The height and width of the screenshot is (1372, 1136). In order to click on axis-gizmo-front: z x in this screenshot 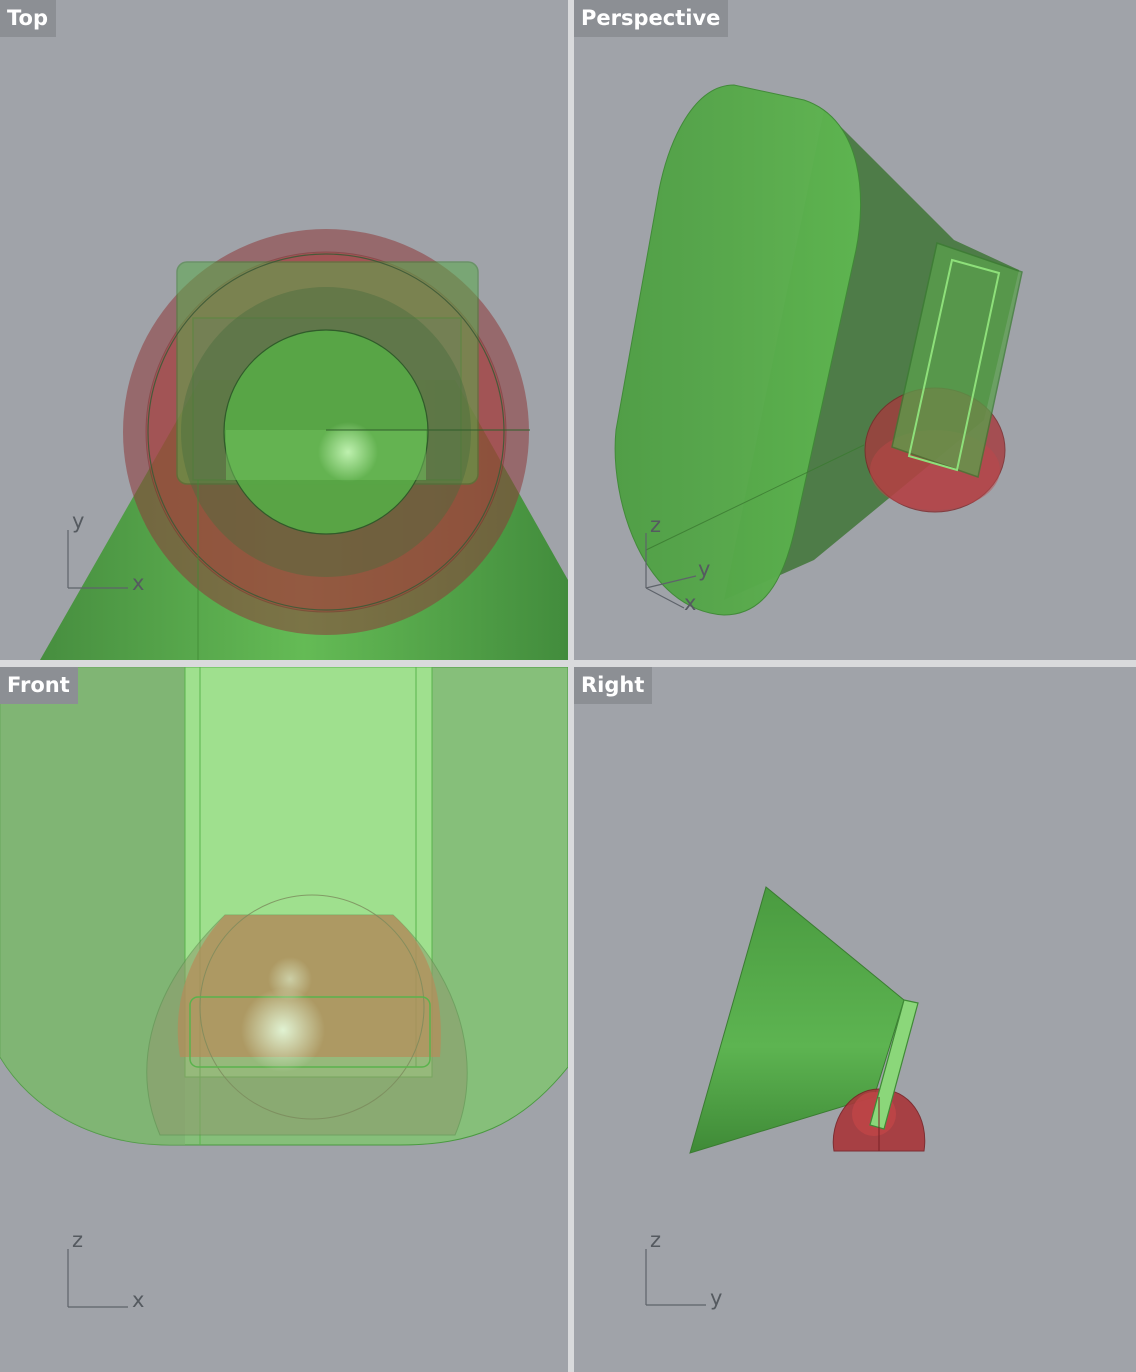, I will do `click(105, 1270)`.